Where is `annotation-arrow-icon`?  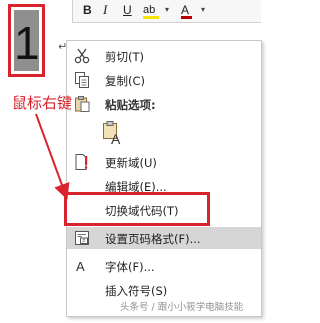
annotation-arrow-icon is located at coordinates (52, 156).